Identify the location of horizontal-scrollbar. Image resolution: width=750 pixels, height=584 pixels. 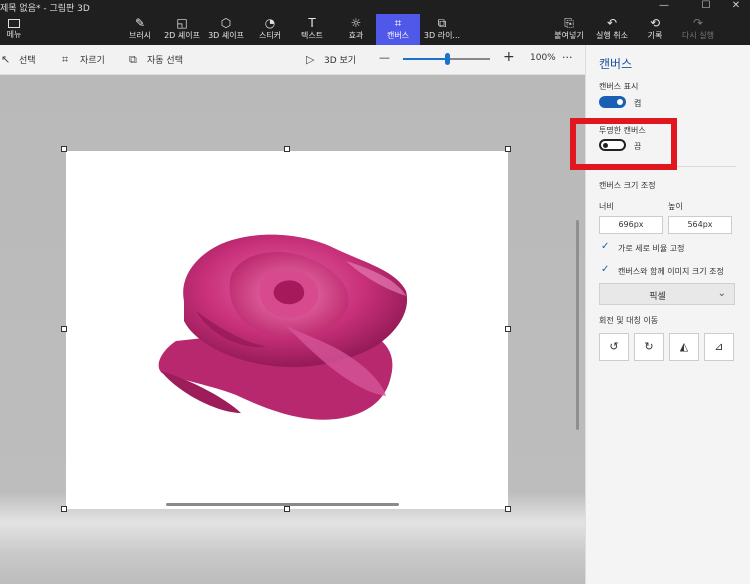
(282, 504).